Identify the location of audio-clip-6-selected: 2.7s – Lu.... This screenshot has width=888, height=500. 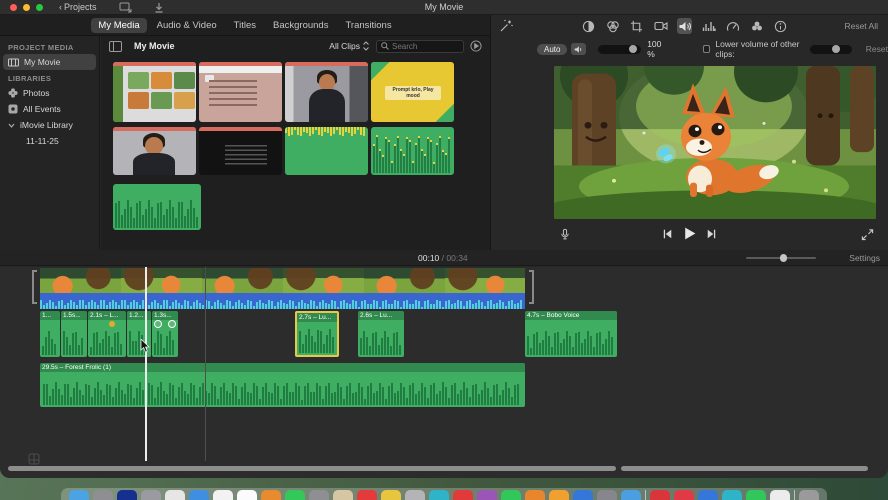
(317, 334).